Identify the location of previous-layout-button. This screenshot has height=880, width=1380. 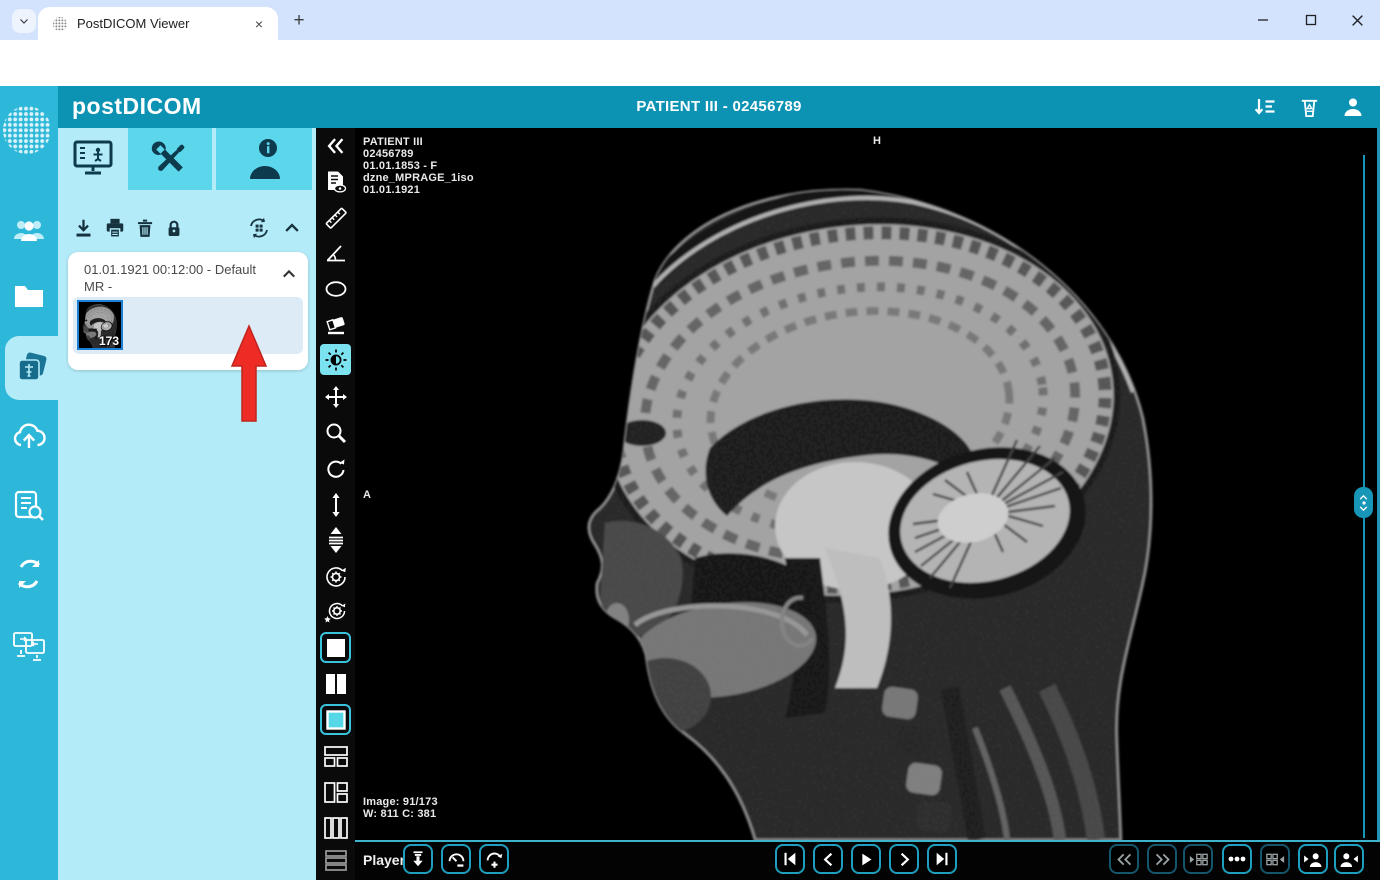
(1198, 859).